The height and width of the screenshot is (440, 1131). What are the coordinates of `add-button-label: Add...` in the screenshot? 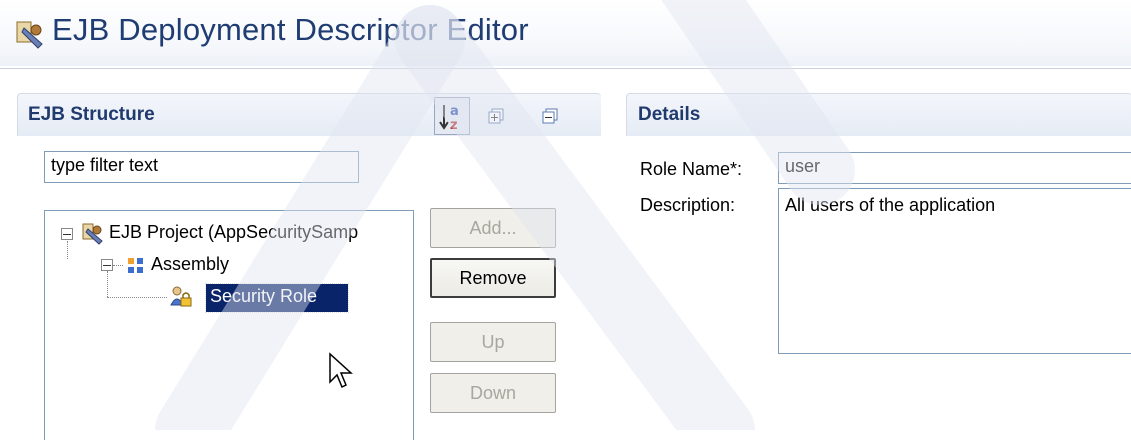 It's located at (493, 227).